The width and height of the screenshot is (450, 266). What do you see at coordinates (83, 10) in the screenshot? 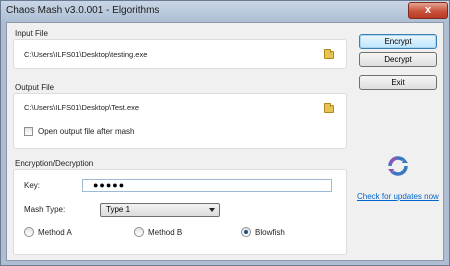
I see `window-title: Chaos Mash v3.0.001 - Elgorithms` at bounding box center [83, 10].